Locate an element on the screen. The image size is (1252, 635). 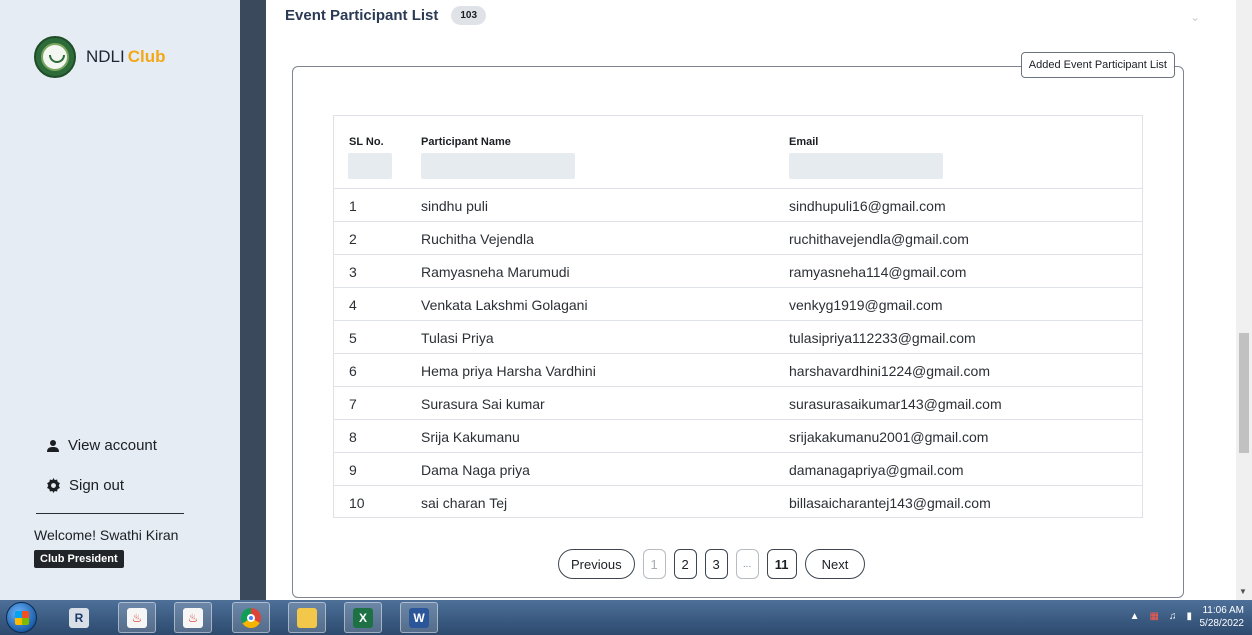
word-icon: W is located at coordinates (419, 617).